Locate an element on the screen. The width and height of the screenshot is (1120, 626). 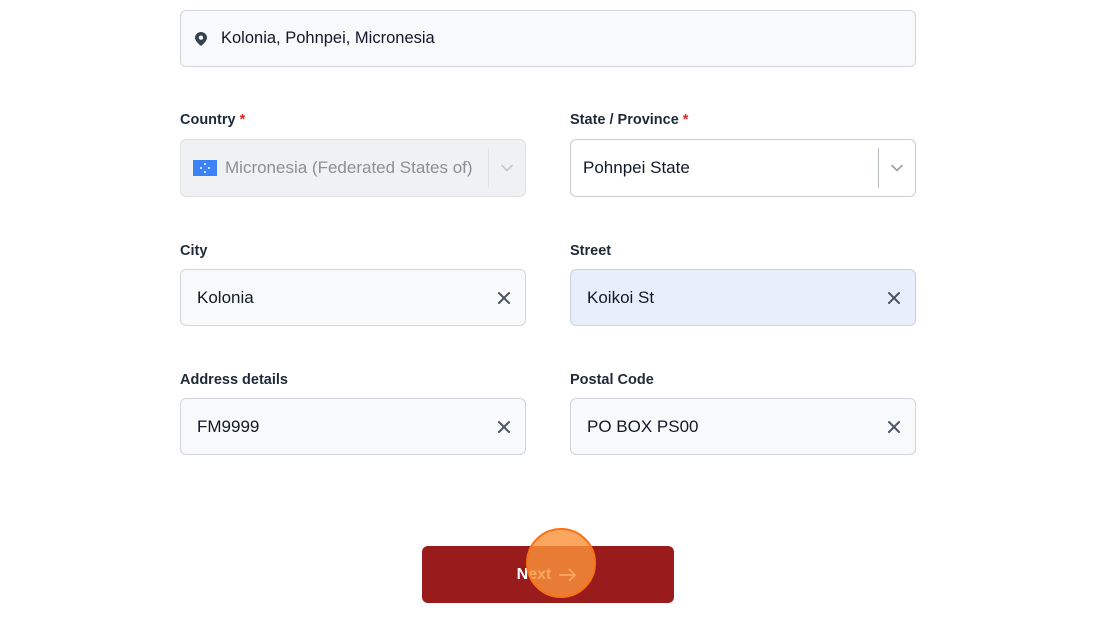
country-label: Country * is located at coordinates (212, 120).